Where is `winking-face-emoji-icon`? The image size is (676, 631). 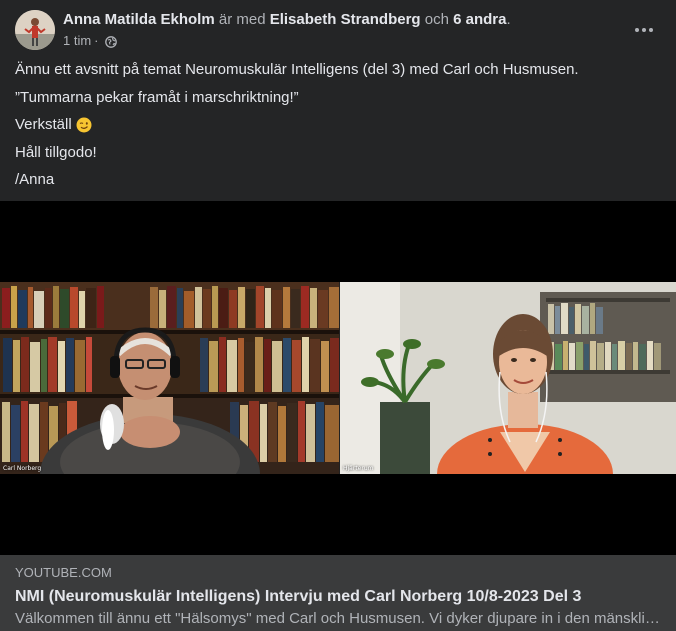
winking-face-emoji-icon is located at coordinates (84, 125).